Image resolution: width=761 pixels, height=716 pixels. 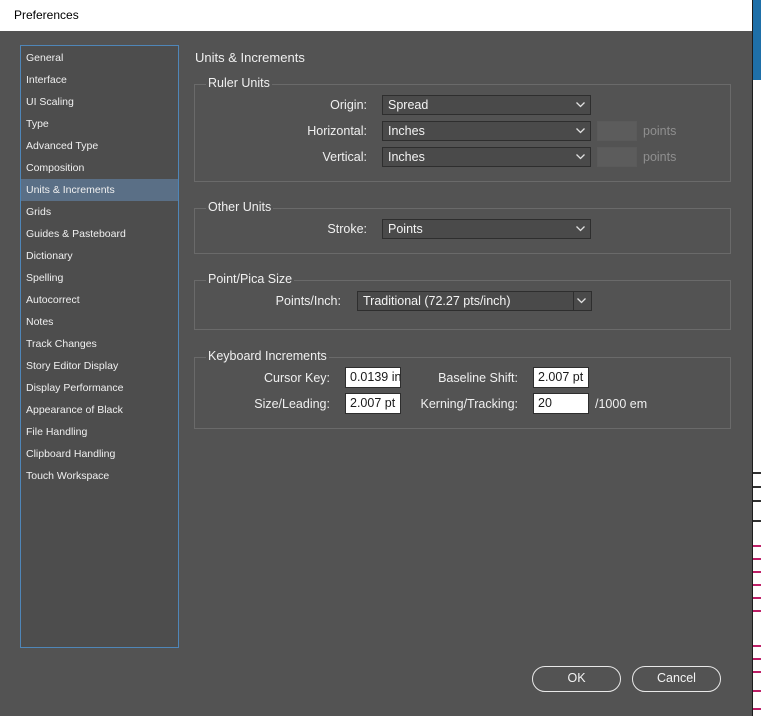 What do you see at coordinates (240, 207) in the screenshot?
I see `other-units-label: Other Units` at bounding box center [240, 207].